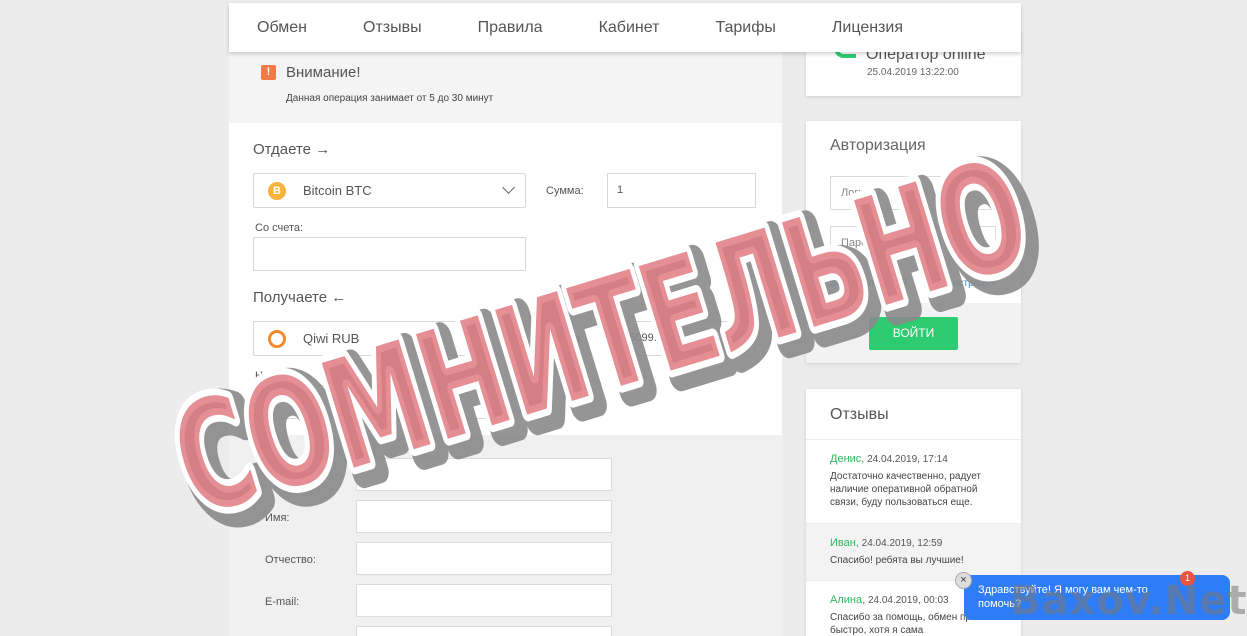  Describe the element at coordinates (681, 338) in the screenshot. I see `receive-sum-input: 365099.14` at that location.